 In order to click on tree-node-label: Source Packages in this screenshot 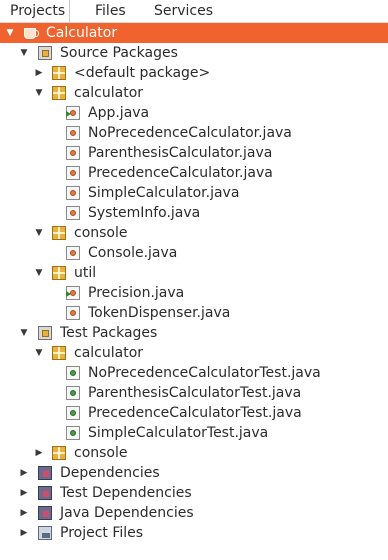, I will do `click(119, 53)`.